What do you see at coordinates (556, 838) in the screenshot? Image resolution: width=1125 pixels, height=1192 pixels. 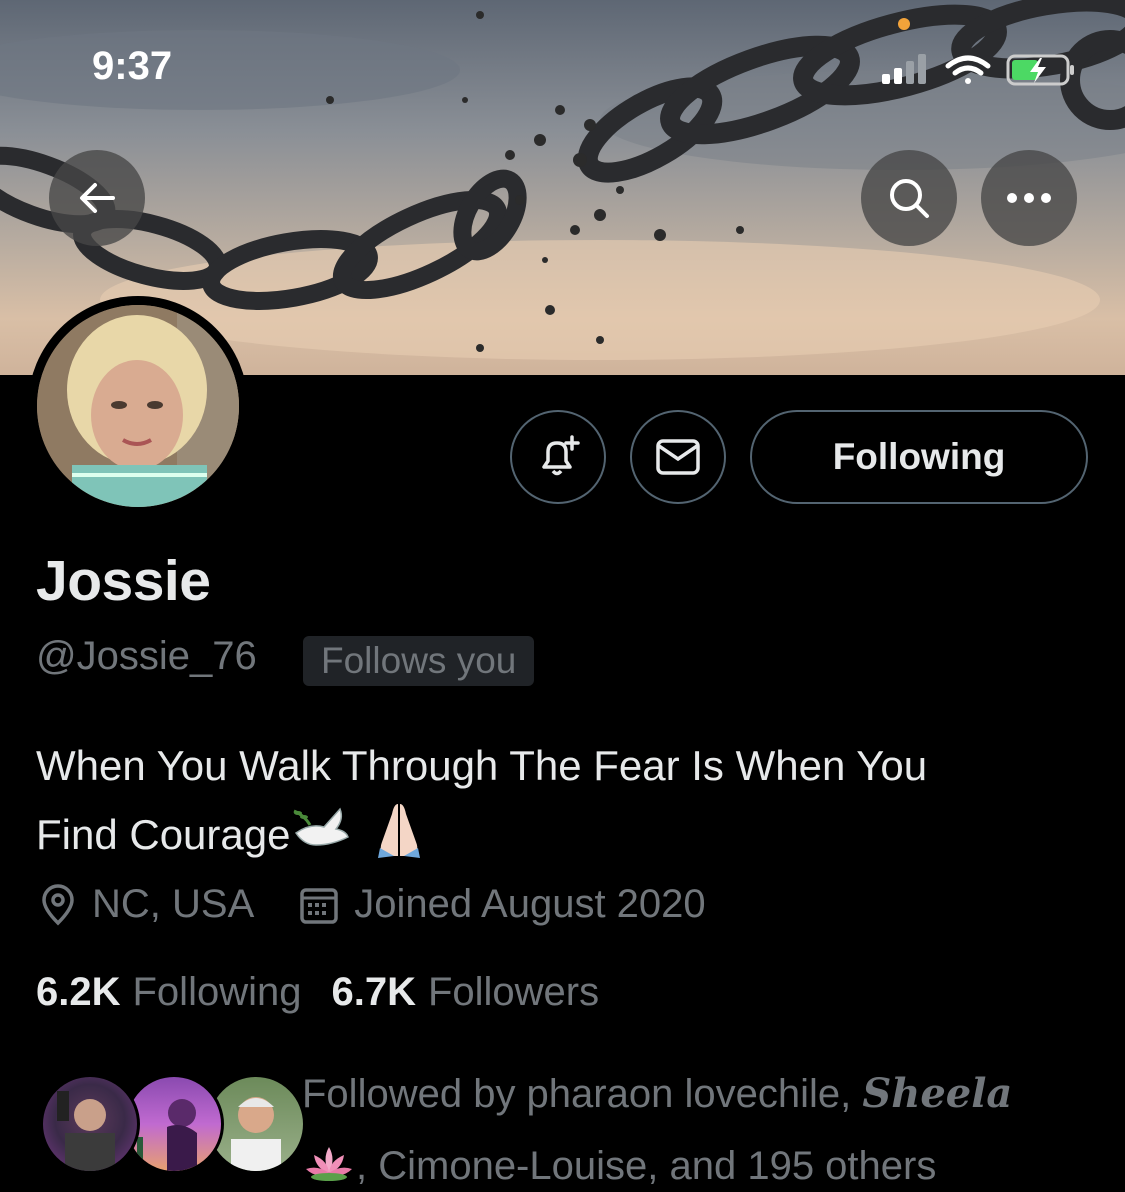 I see `bio-line-2: Find Courage` at bounding box center [556, 838].